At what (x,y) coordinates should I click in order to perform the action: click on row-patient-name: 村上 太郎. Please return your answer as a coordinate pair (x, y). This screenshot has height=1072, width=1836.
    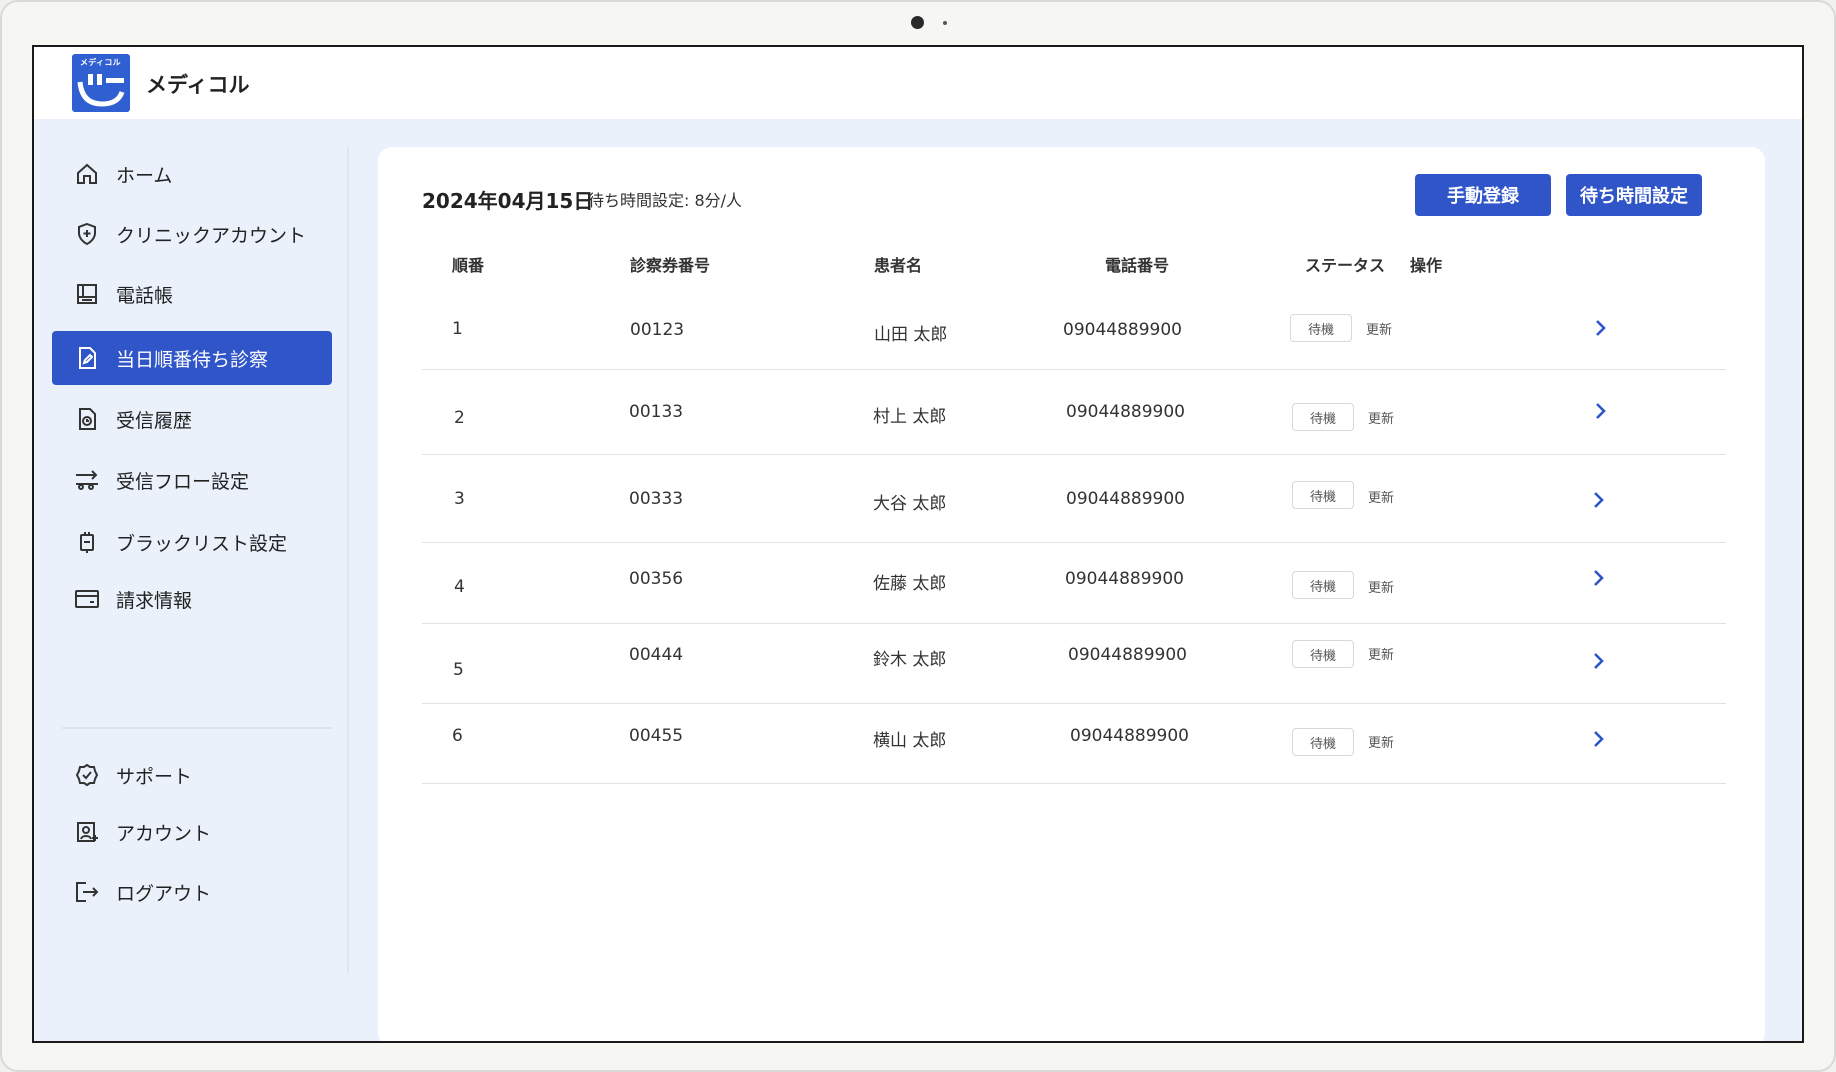
    Looking at the image, I should click on (910, 417).